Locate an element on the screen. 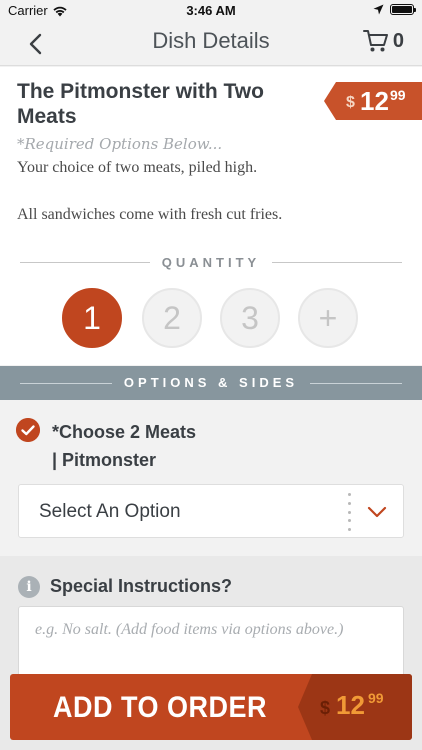  cart-count: 0 is located at coordinates (398, 40).